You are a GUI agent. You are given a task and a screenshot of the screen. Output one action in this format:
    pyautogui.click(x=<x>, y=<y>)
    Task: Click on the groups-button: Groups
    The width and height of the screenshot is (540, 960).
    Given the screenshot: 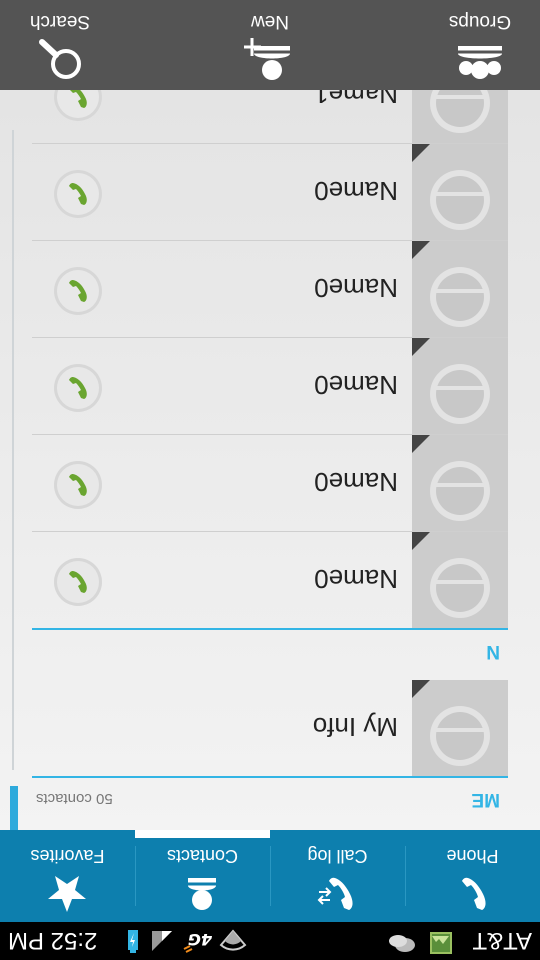 What is the action you would take?
    pyautogui.click(x=480, y=45)
    